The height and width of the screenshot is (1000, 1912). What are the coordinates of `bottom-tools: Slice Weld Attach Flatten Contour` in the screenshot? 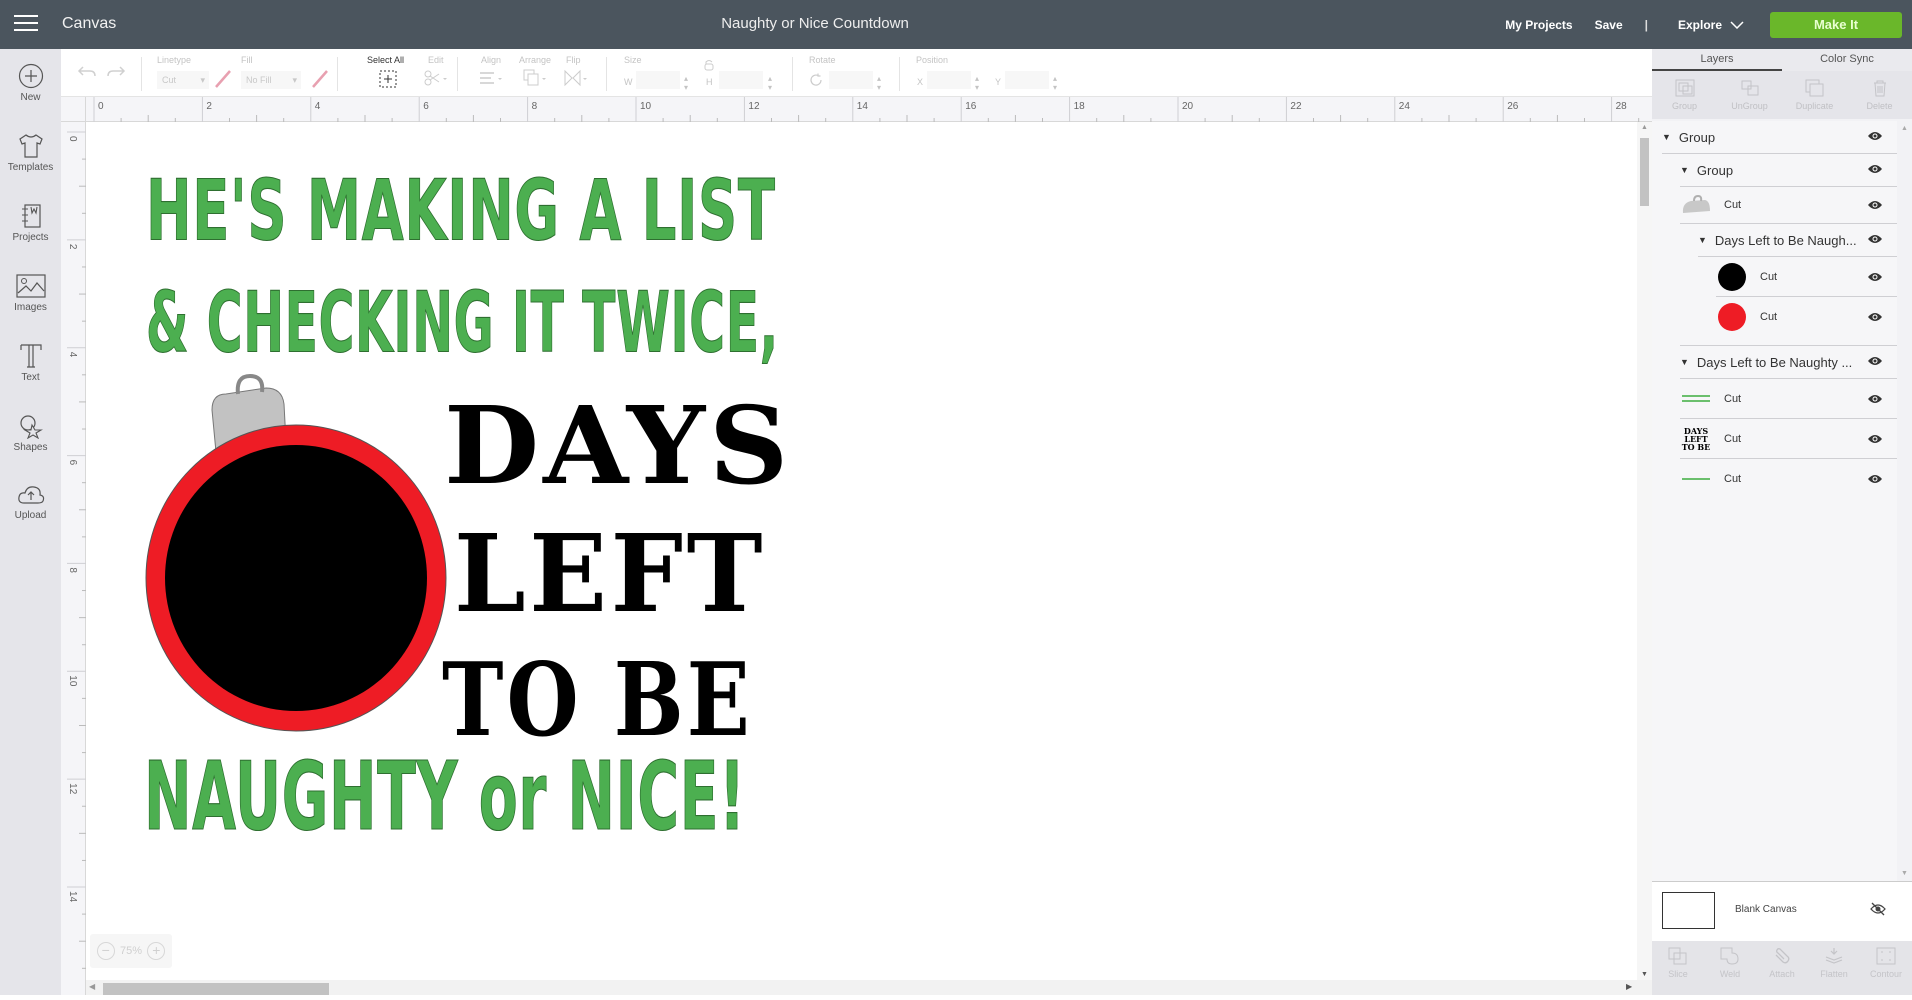 It's located at (1782, 968).